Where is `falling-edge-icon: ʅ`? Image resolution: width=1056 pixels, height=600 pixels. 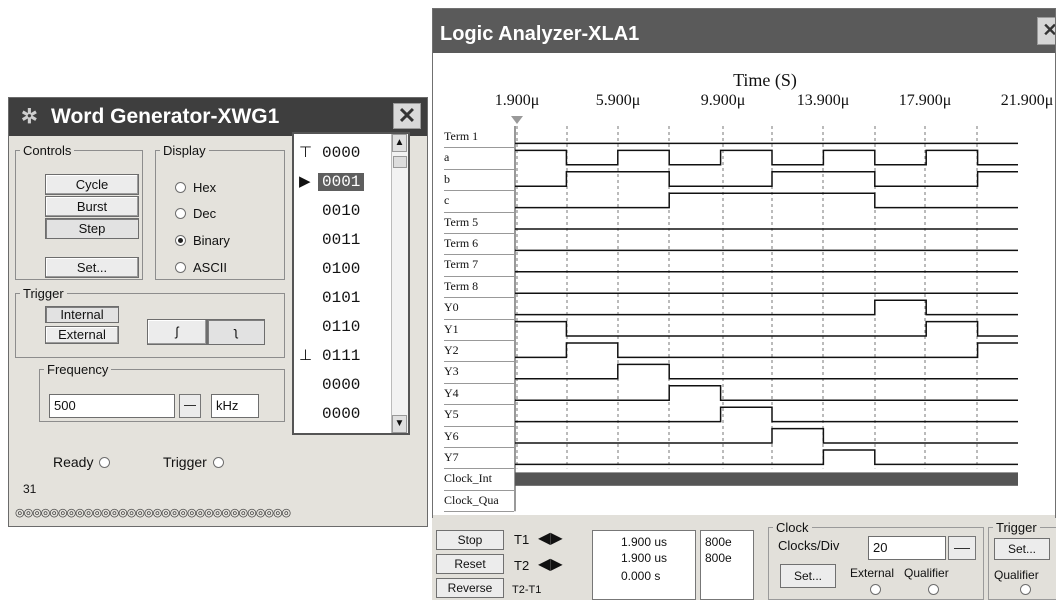
falling-edge-icon: ʅ is located at coordinates (236, 331).